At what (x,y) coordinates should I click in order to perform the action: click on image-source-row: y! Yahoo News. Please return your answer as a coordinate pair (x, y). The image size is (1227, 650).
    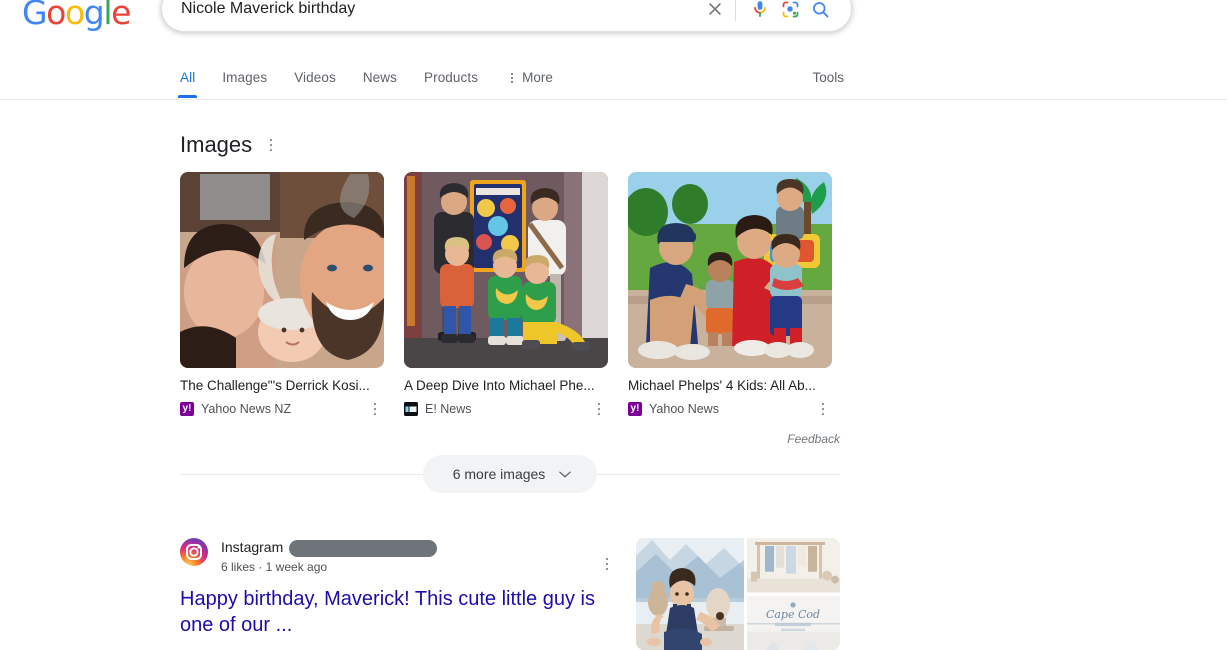
    Looking at the image, I should click on (730, 409).